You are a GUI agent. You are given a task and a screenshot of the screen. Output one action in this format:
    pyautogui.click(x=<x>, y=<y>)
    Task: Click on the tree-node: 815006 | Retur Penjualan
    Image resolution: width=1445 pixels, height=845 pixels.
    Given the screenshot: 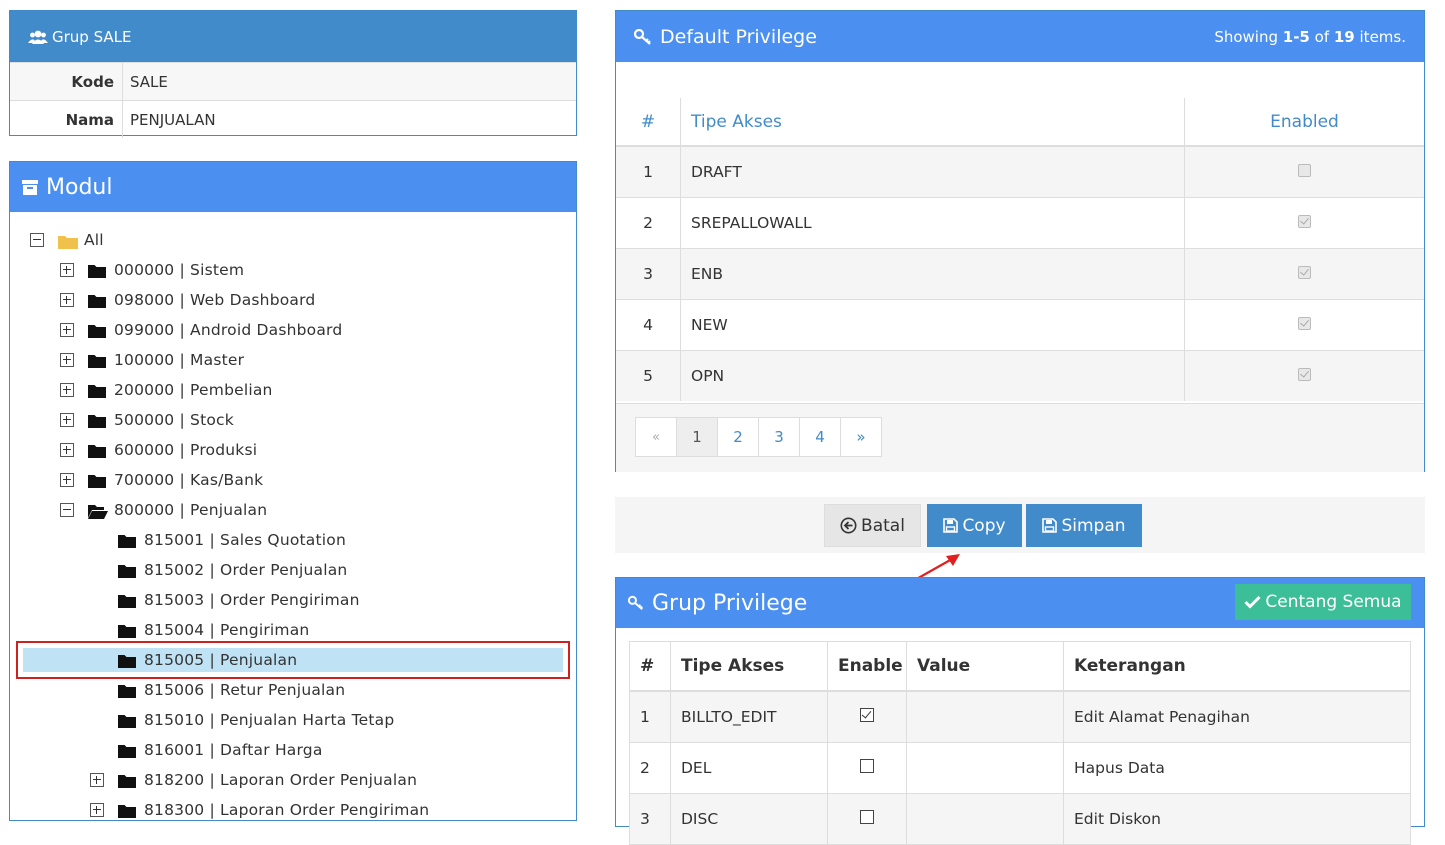 What is the action you would take?
    pyautogui.click(x=217, y=690)
    